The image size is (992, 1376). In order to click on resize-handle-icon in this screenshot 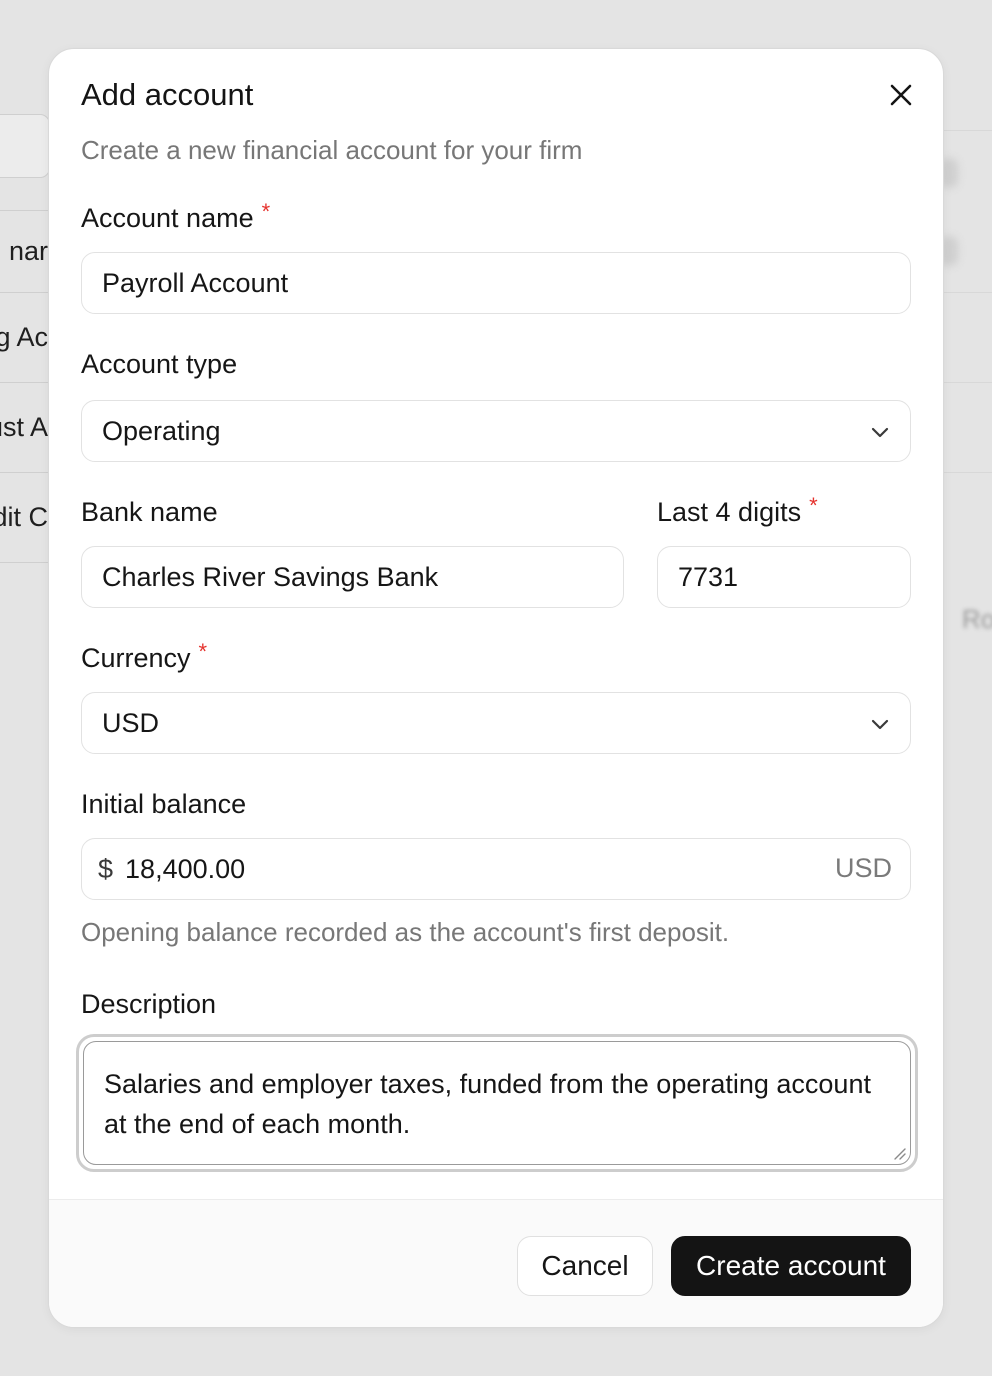, I will do `click(899, 1153)`.